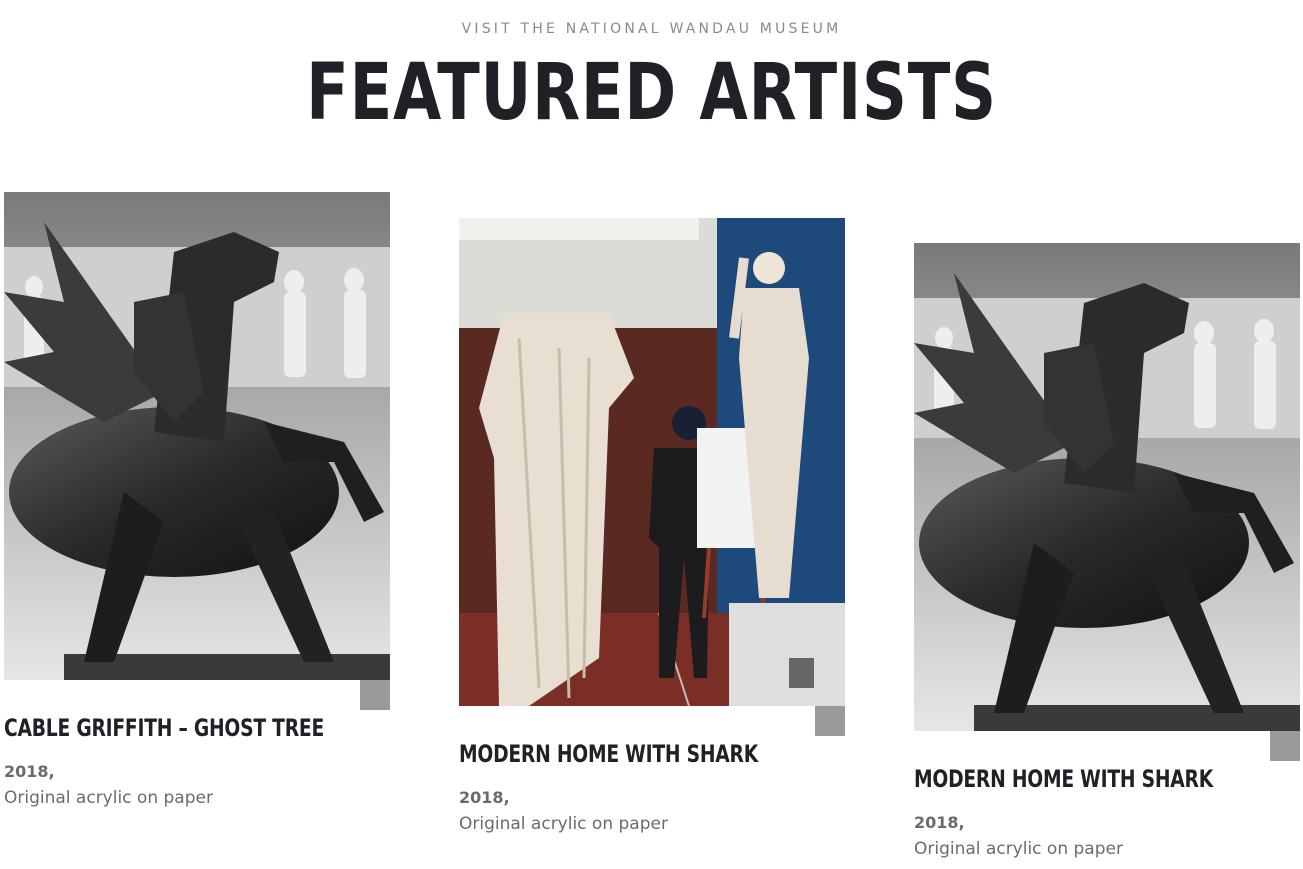 The image size is (1303, 869). What do you see at coordinates (164, 728) in the screenshot?
I see `artwork-title: CABLE GRIFFITH – GHOST TREE` at bounding box center [164, 728].